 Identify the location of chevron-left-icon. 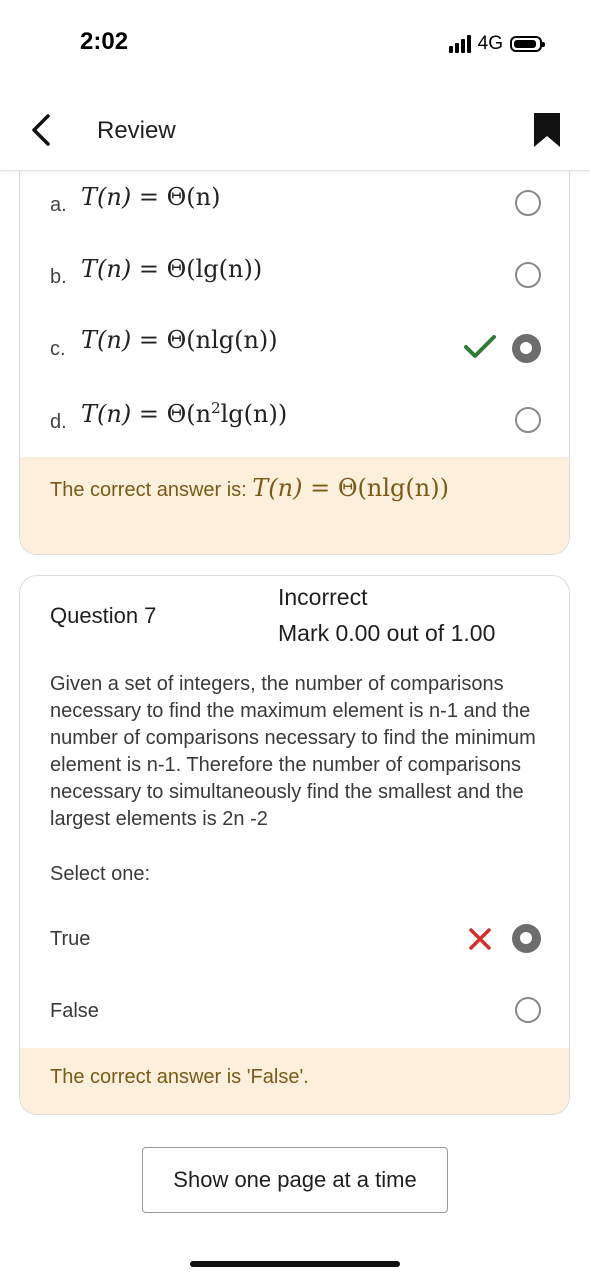
(41, 130).